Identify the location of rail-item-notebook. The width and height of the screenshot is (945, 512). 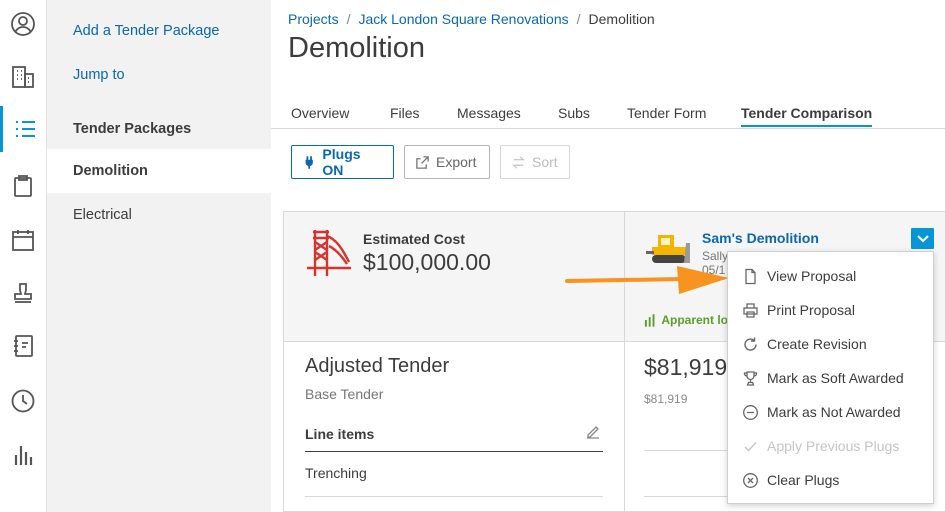
(23, 346).